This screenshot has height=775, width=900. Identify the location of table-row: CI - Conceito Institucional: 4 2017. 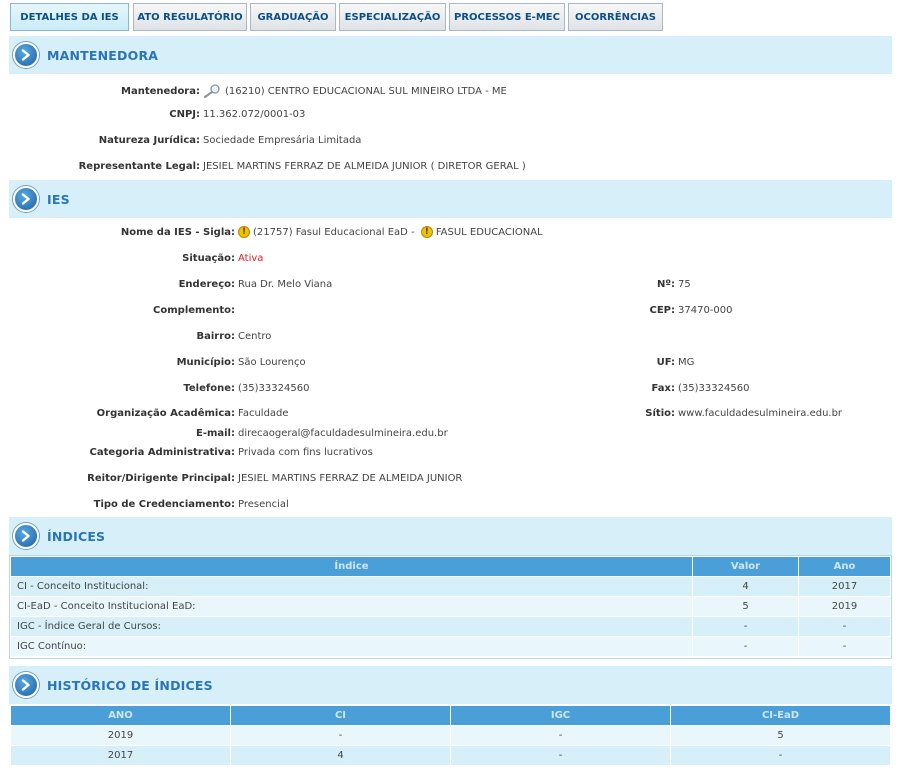
(450, 586).